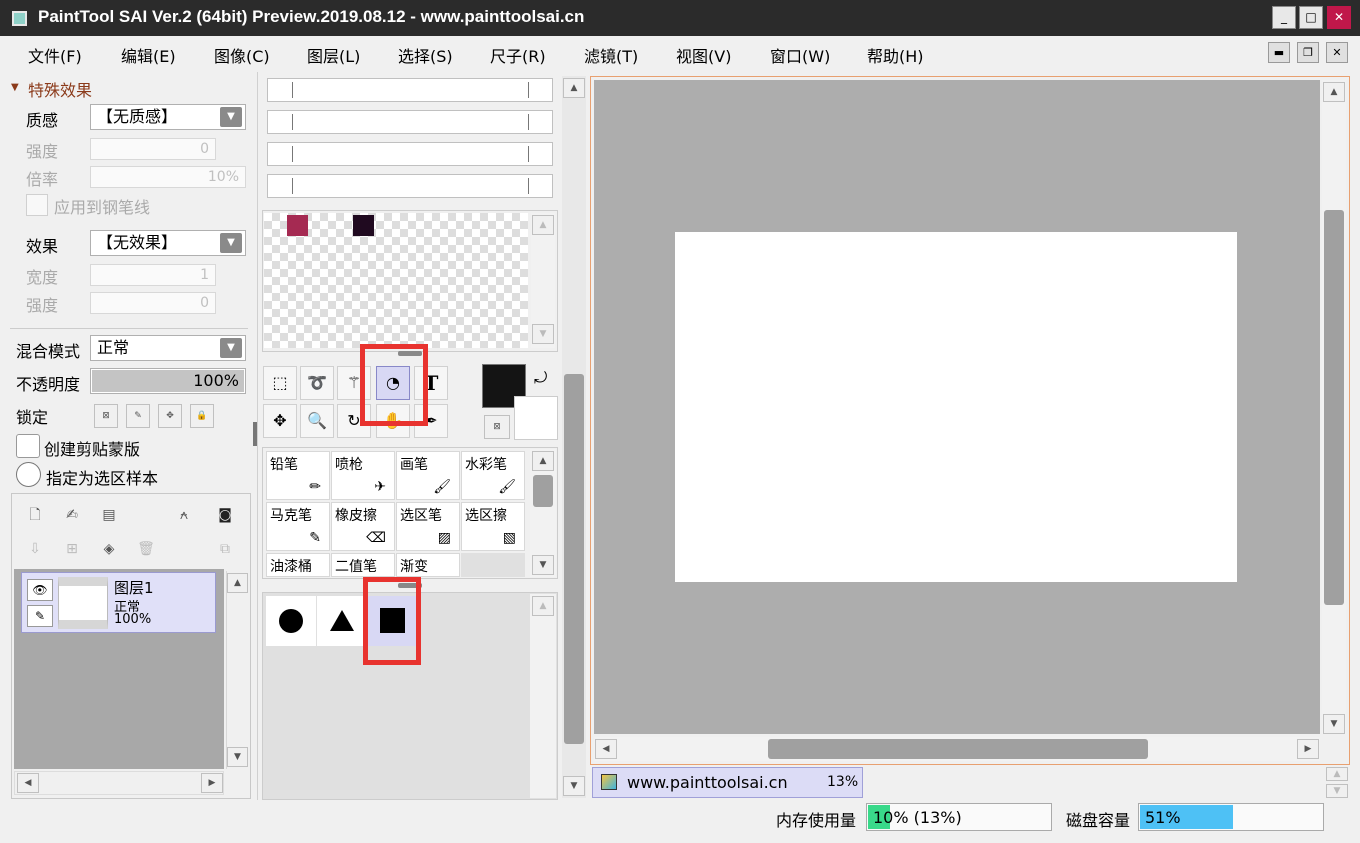 Image resolution: width=1360 pixels, height=843 pixels. I want to click on splitter-handle, so click(255, 434).